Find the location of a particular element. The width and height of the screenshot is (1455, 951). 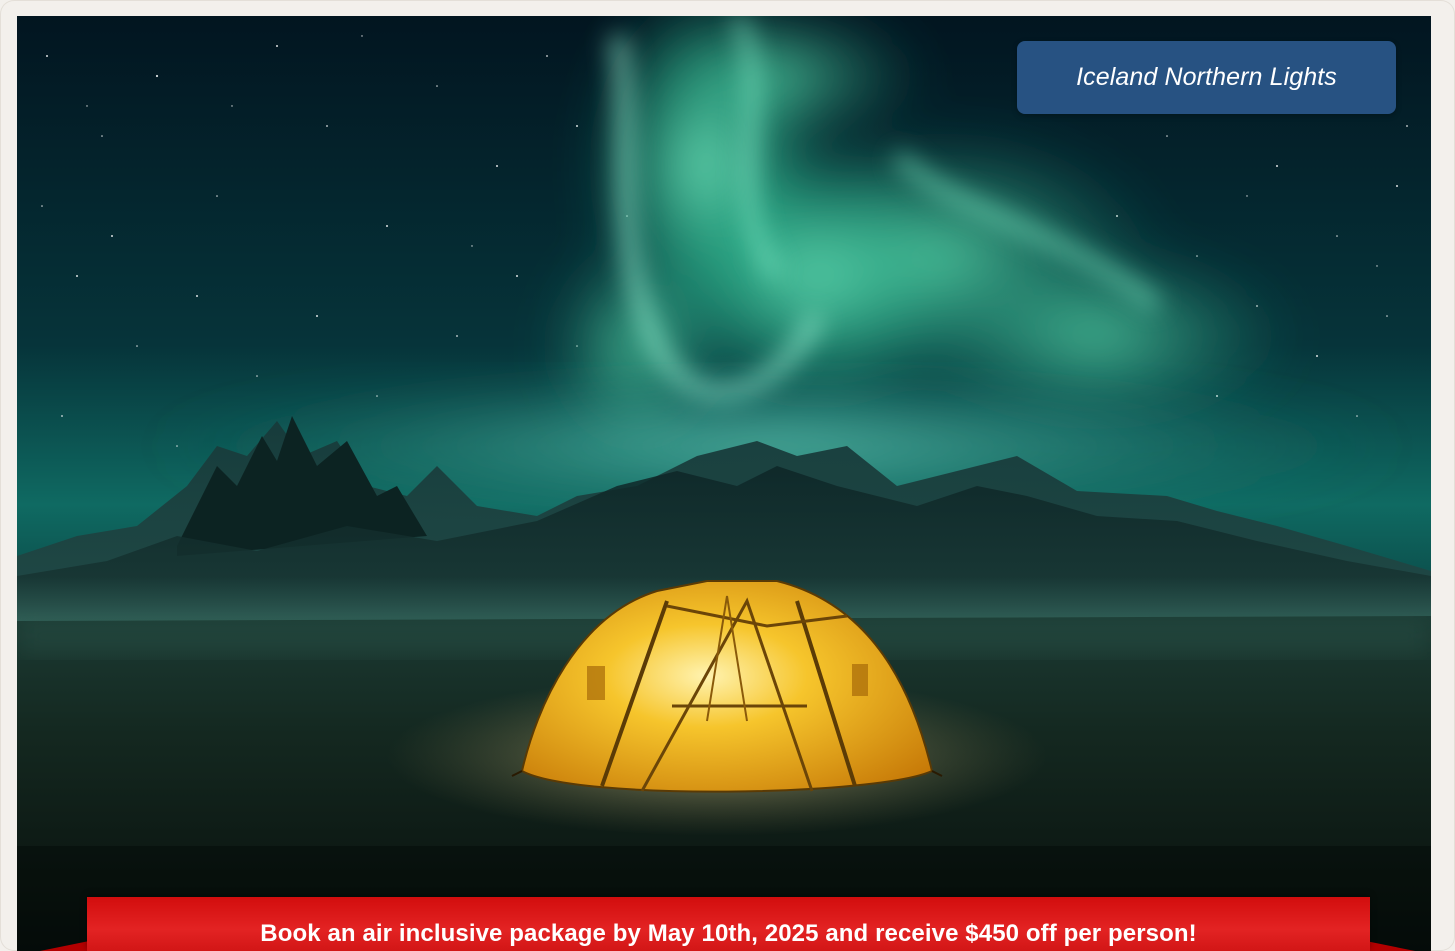

ribbon-tail-left is located at coordinates (67, 945).